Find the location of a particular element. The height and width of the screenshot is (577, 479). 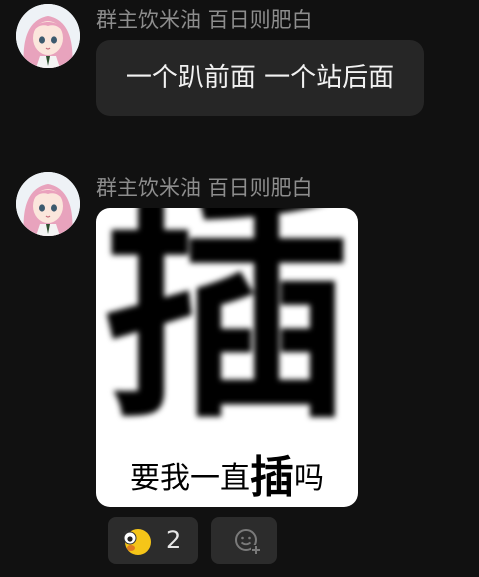

sticker-caption: 要我一直插吗 is located at coordinates (227, 478).